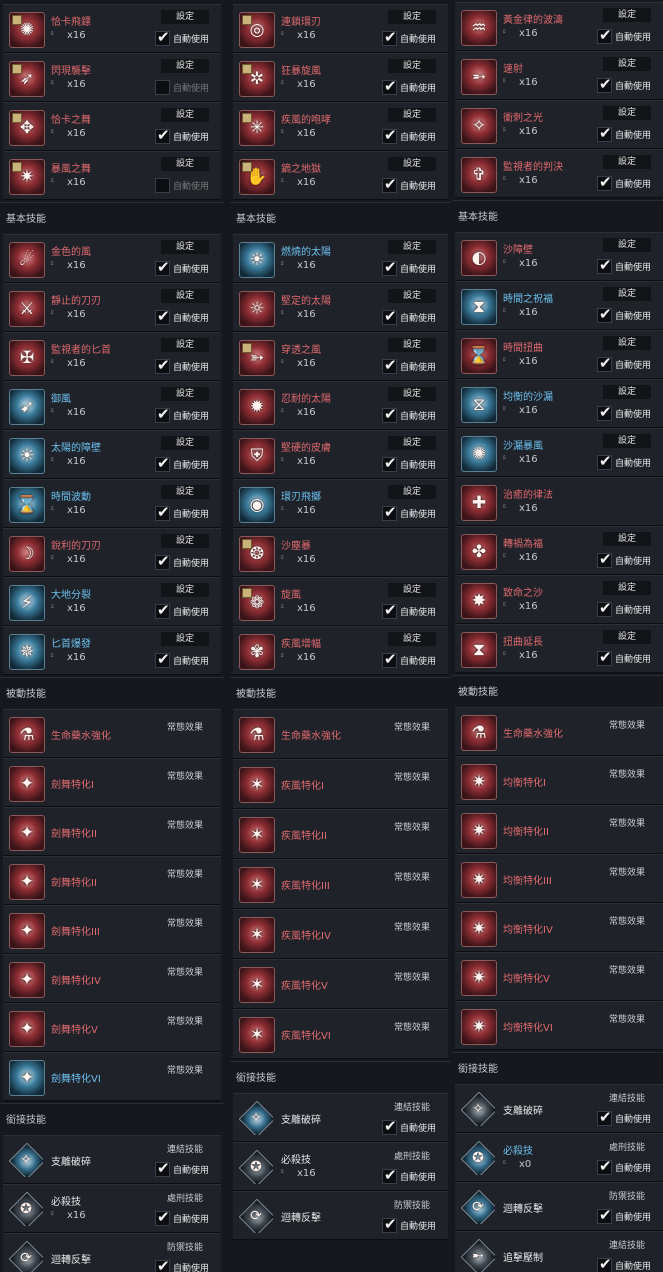 This screenshot has height=1272, width=663. I want to click on level-mark: ﾛ, so click(504, 507).